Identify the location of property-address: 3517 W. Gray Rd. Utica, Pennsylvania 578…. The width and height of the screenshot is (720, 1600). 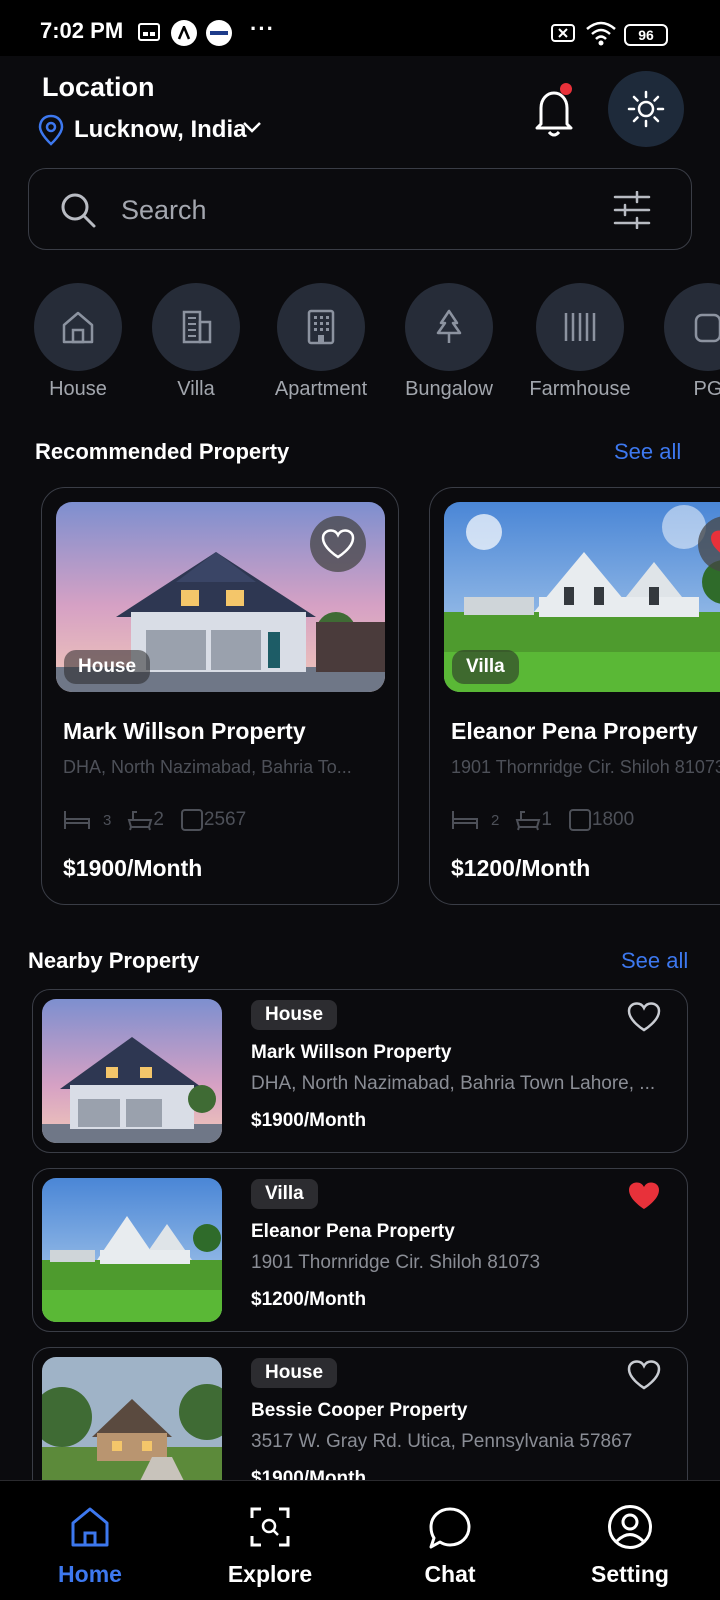
(442, 1441).